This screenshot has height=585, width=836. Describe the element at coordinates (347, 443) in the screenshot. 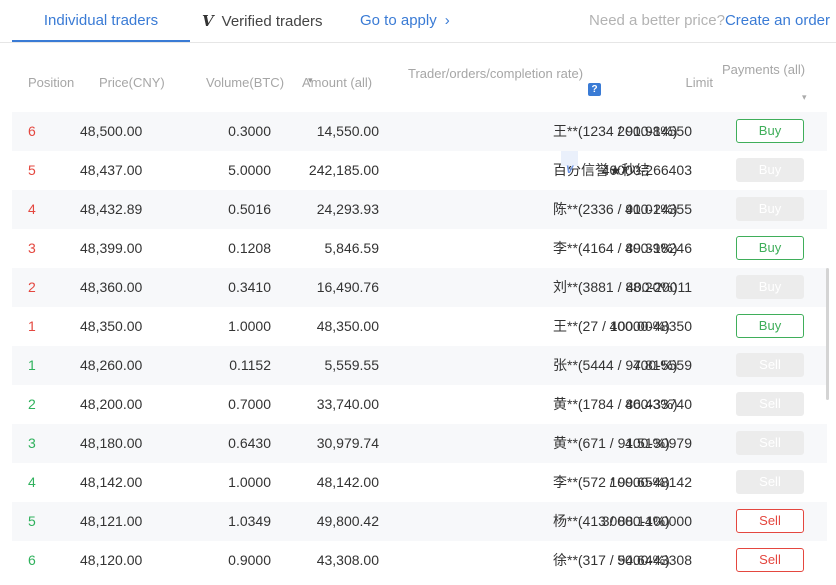

I see `amount-cell: 30,979.74` at that location.